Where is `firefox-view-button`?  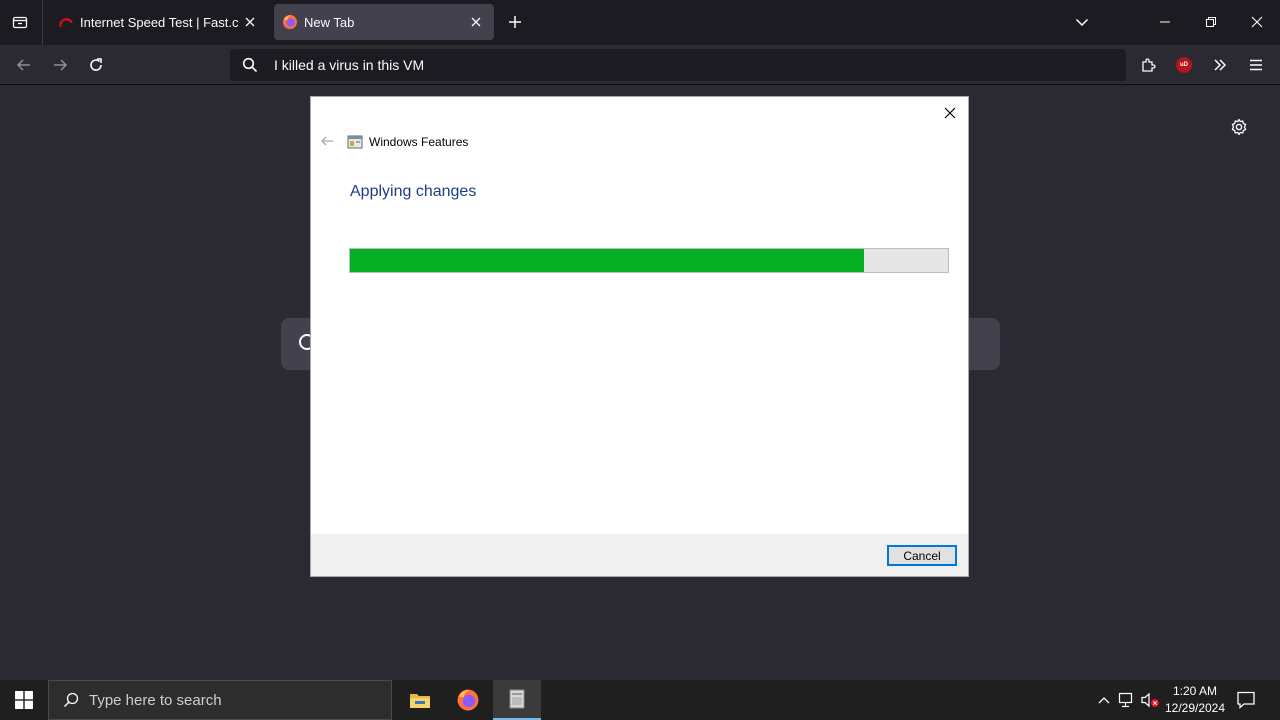
firefox-view-button is located at coordinates (20, 22).